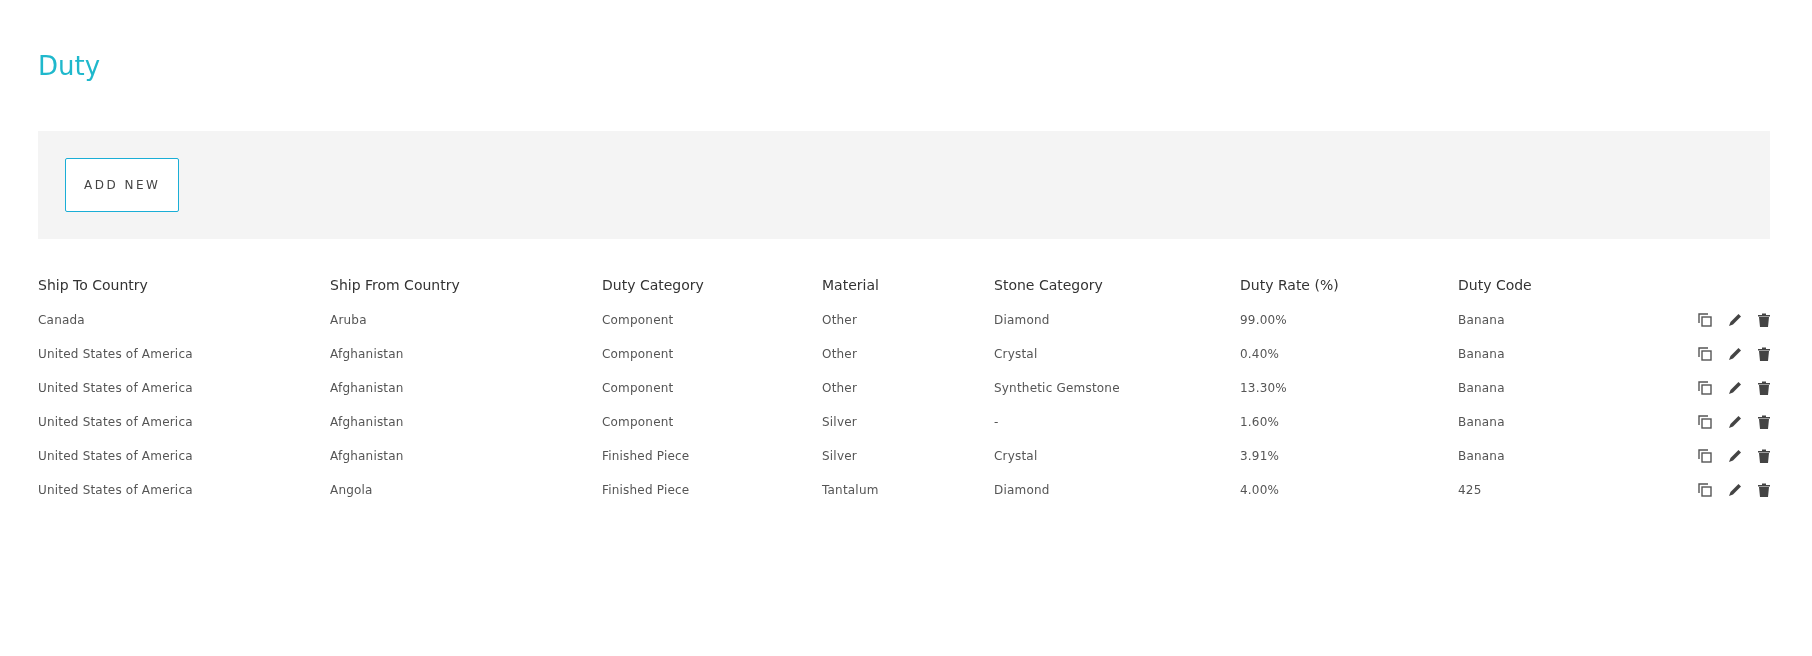 This screenshot has height=656, width=1812. Describe the element at coordinates (1260, 489) in the screenshot. I see `table-cell: 4.00%` at that location.